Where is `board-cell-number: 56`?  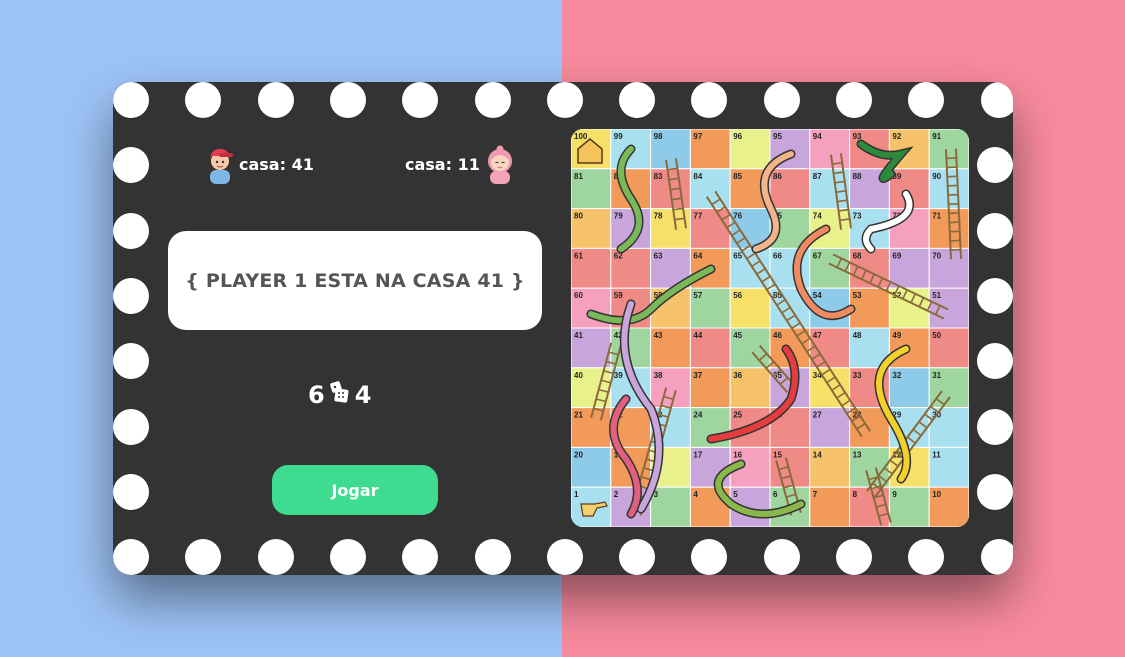
board-cell-number: 56 is located at coordinates (737, 295).